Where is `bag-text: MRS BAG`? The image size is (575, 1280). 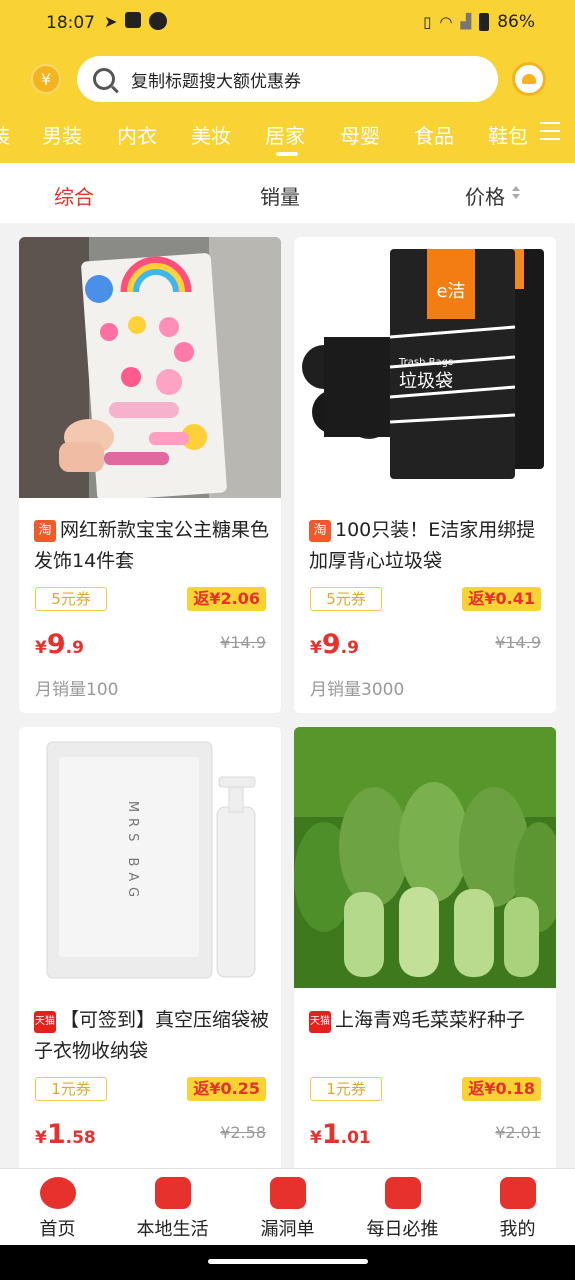 bag-text: MRS BAG is located at coordinates (132, 852).